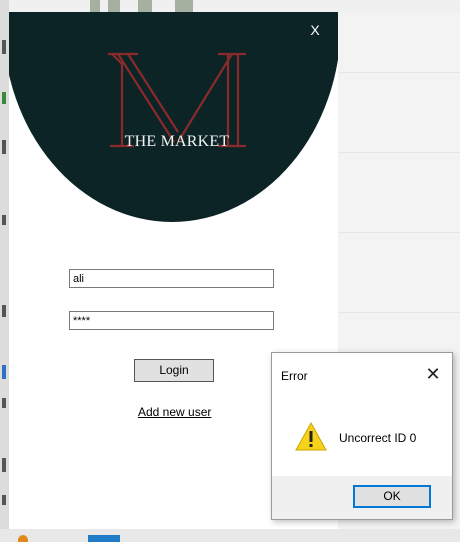 The width and height of the screenshot is (460, 542). What do you see at coordinates (392, 496) in the screenshot?
I see `ok-button: OK` at bounding box center [392, 496].